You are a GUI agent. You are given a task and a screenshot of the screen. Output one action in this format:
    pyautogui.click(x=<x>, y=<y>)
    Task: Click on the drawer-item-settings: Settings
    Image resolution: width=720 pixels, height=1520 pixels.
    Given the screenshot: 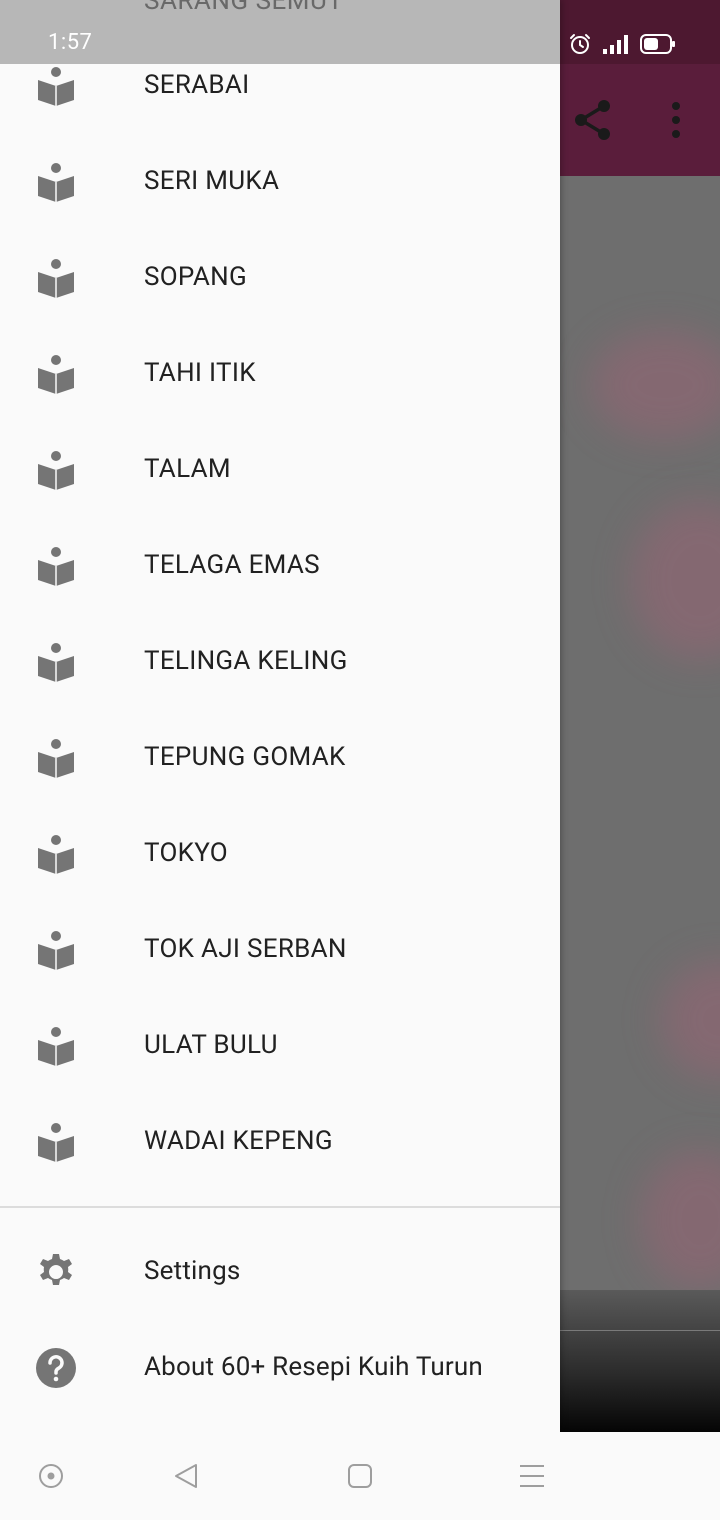 What is the action you would take?
    pyautogui.click(x=280, y=1272)
    